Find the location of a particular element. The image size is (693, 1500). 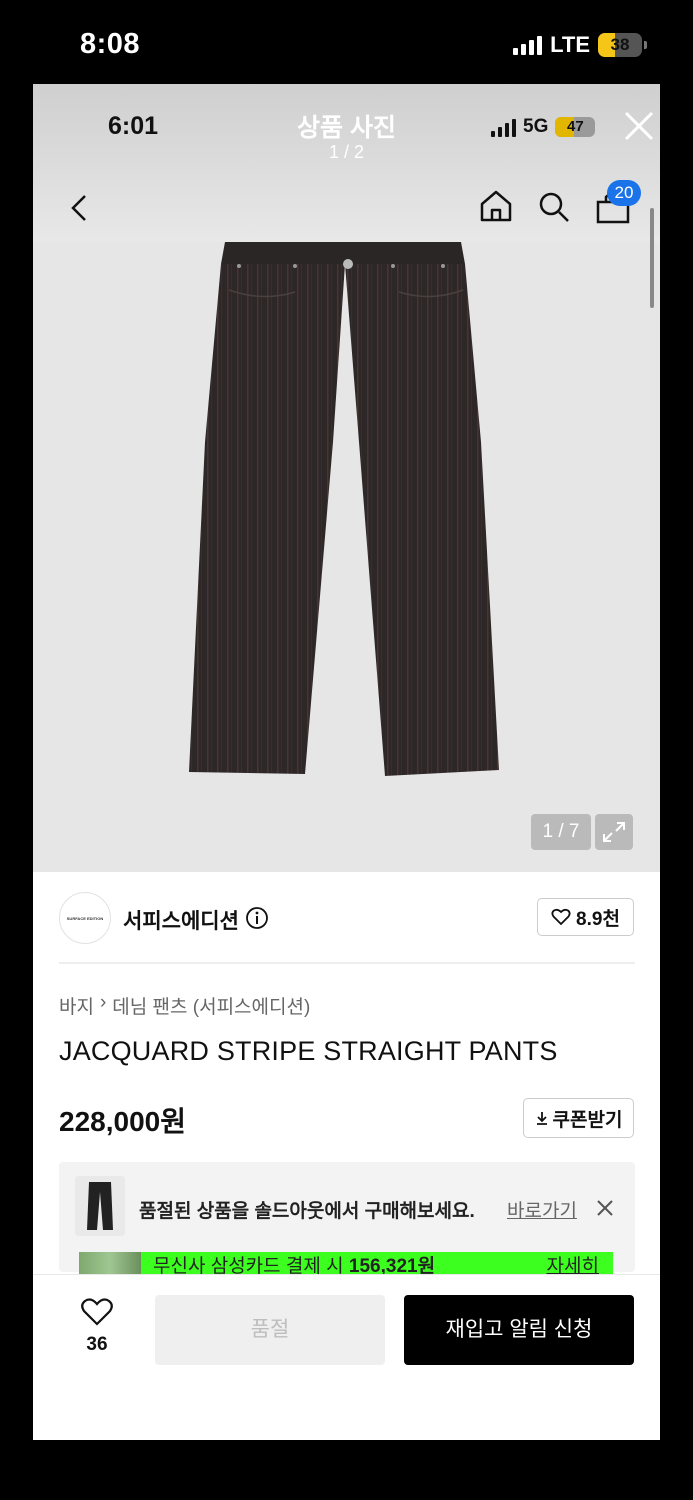

outer-status-icons: LTE 38 is located at coordinates (580, 45).